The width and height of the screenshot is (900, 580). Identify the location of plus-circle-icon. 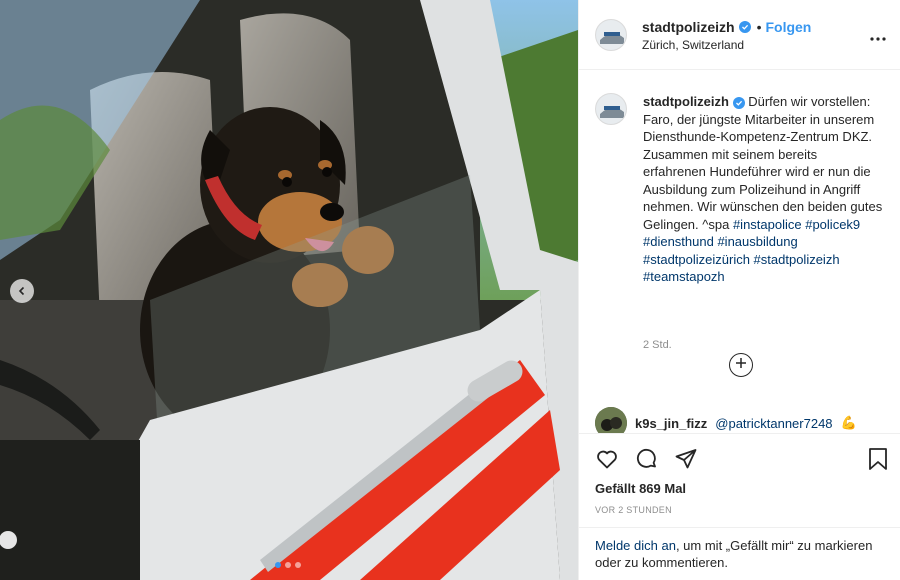
(741, 365).